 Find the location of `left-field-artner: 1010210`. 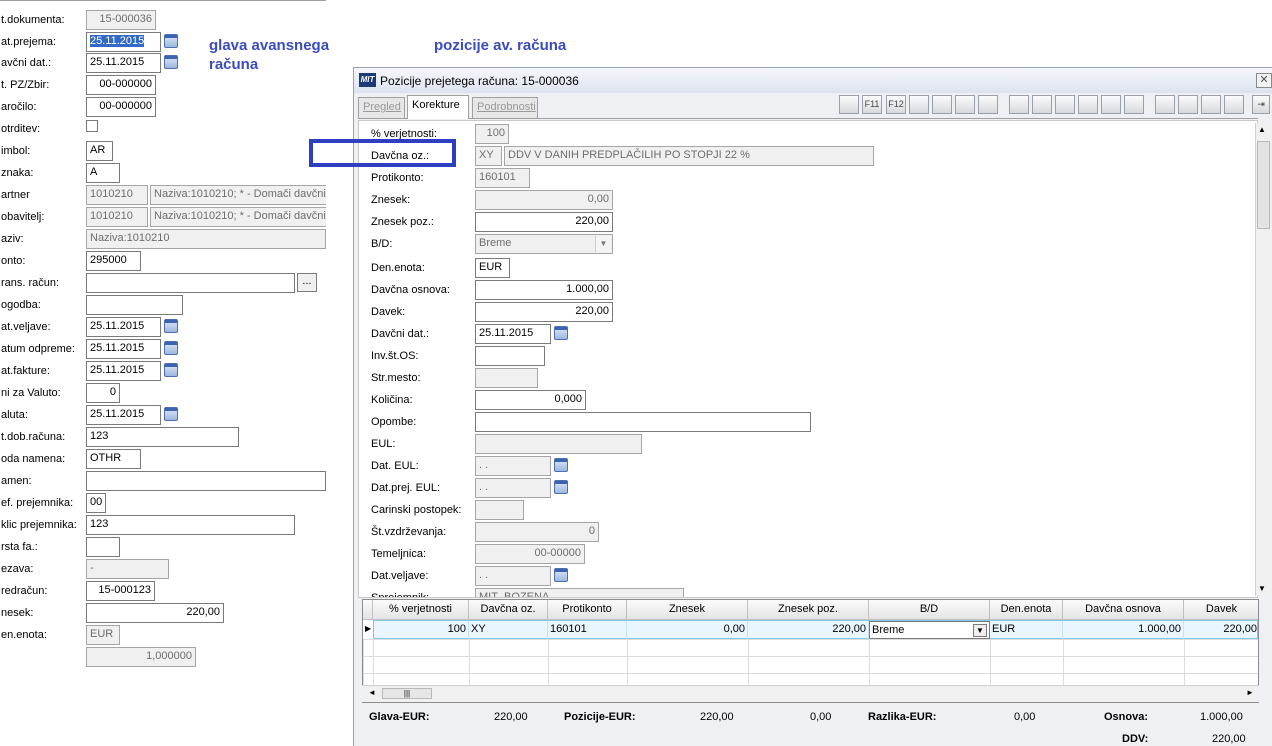

left-field-artner: 1010210 is located at coordinates (117, 195).